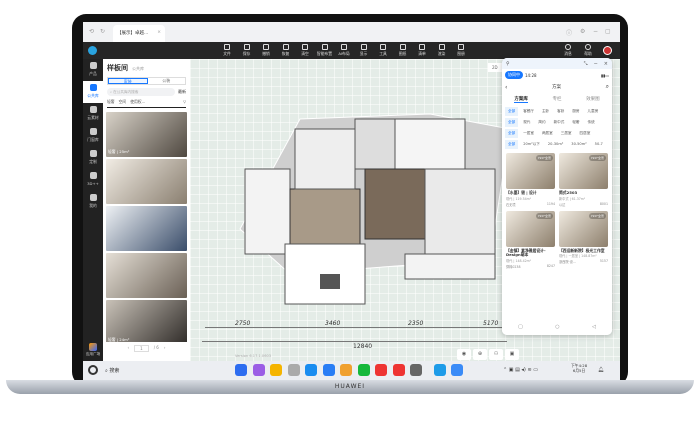  I want to click on prev-page: ‹, so click(129, 348).